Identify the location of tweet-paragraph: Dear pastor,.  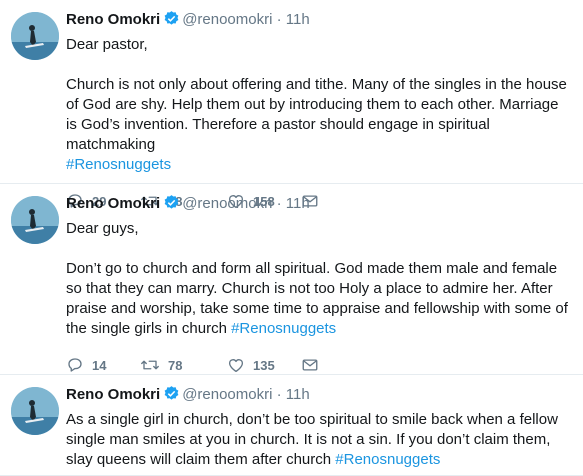
(107, 44).